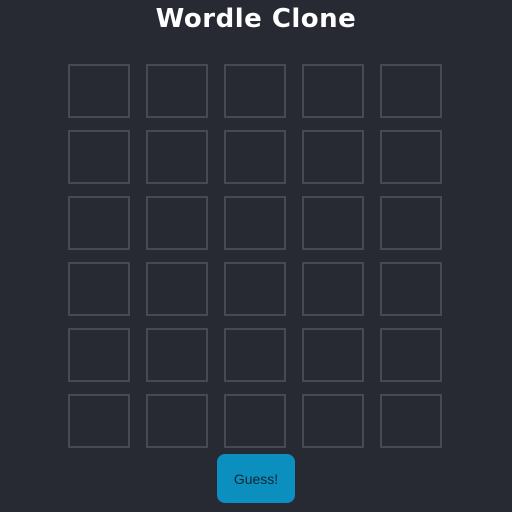  I want to click on page-title: Wordle Clone, so click(256, 19).